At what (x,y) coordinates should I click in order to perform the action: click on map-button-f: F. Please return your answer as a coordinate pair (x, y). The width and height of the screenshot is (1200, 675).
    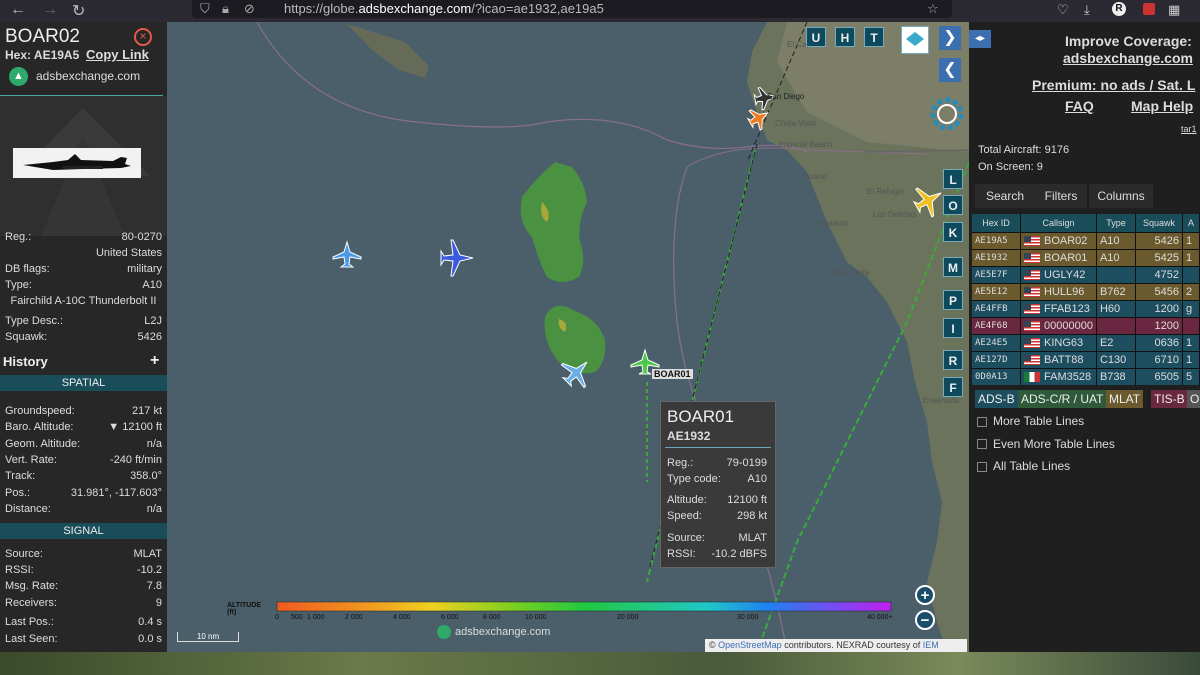
    Looking at the image, I should click on (953, 387).